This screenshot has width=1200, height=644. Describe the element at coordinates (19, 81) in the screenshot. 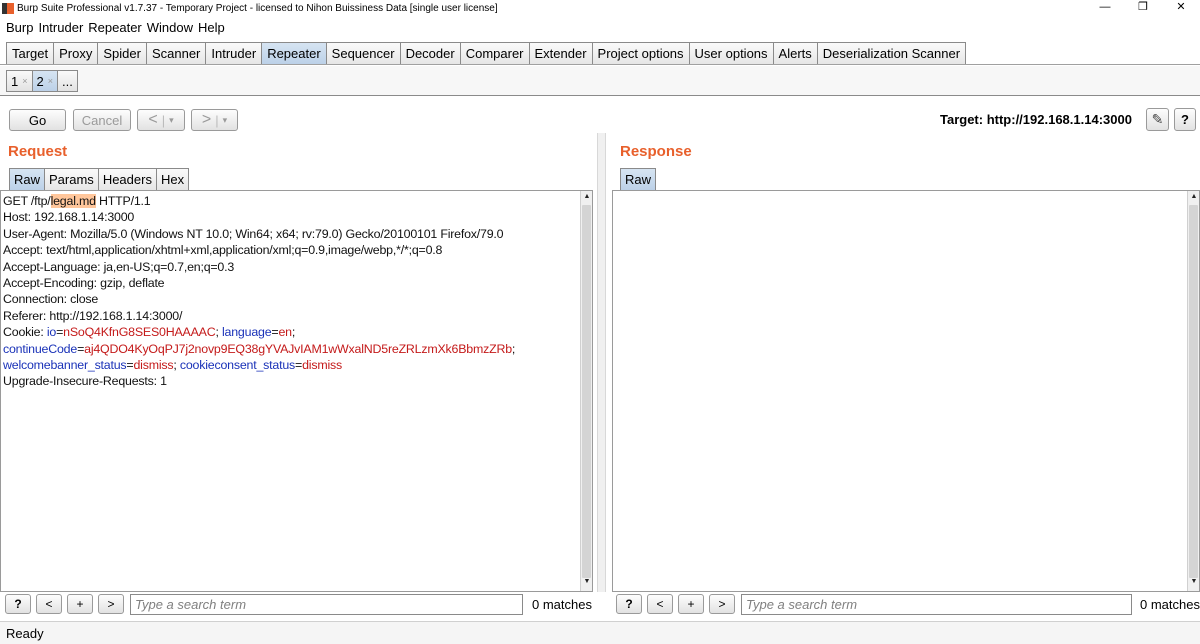

I see `repeater-tab-1: 1 ×` at that location.